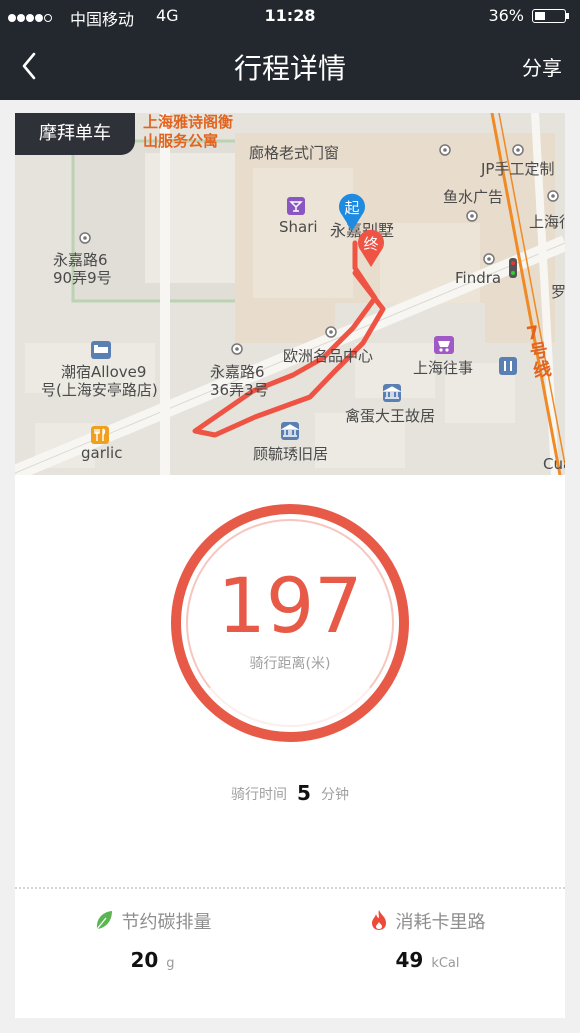  What do you see at coordinates (473, 197) in the screenshot?
I see `map-label-yushui: 鱼水广告` at bounding box center [473, 197].